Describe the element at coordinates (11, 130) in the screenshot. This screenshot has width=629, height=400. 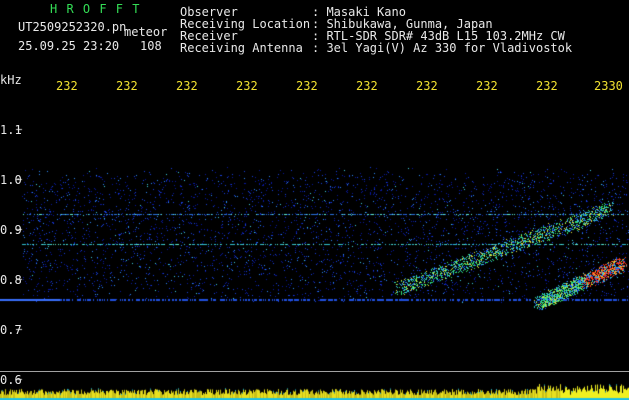
I see `y-tick-label: 1.1` at that location.